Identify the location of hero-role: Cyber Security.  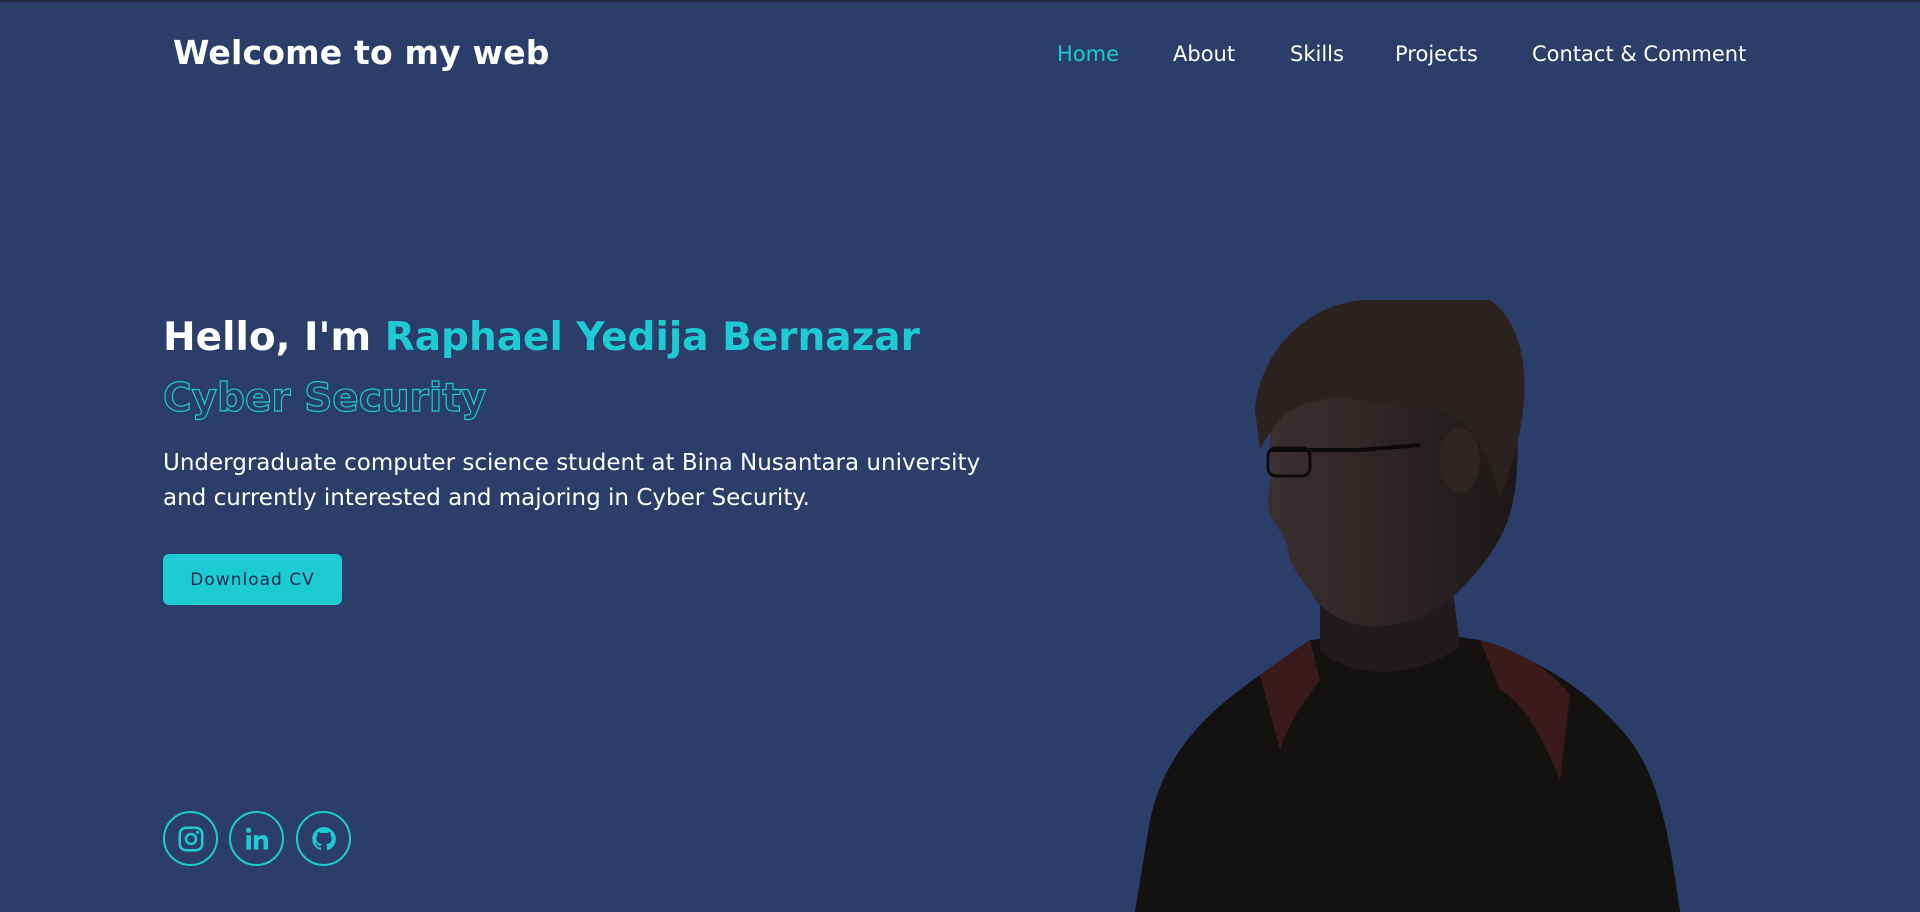
(324, 398).